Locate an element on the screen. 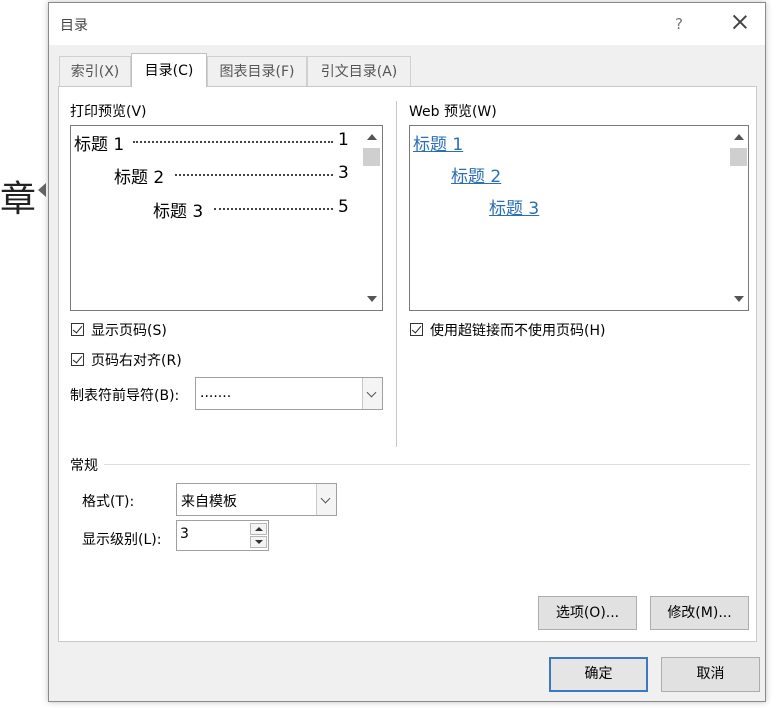 This screenshot has height=708, width=778. web-preview-box: 标题 1 标题 2 标题 3 is located at coordinates (579, 218).